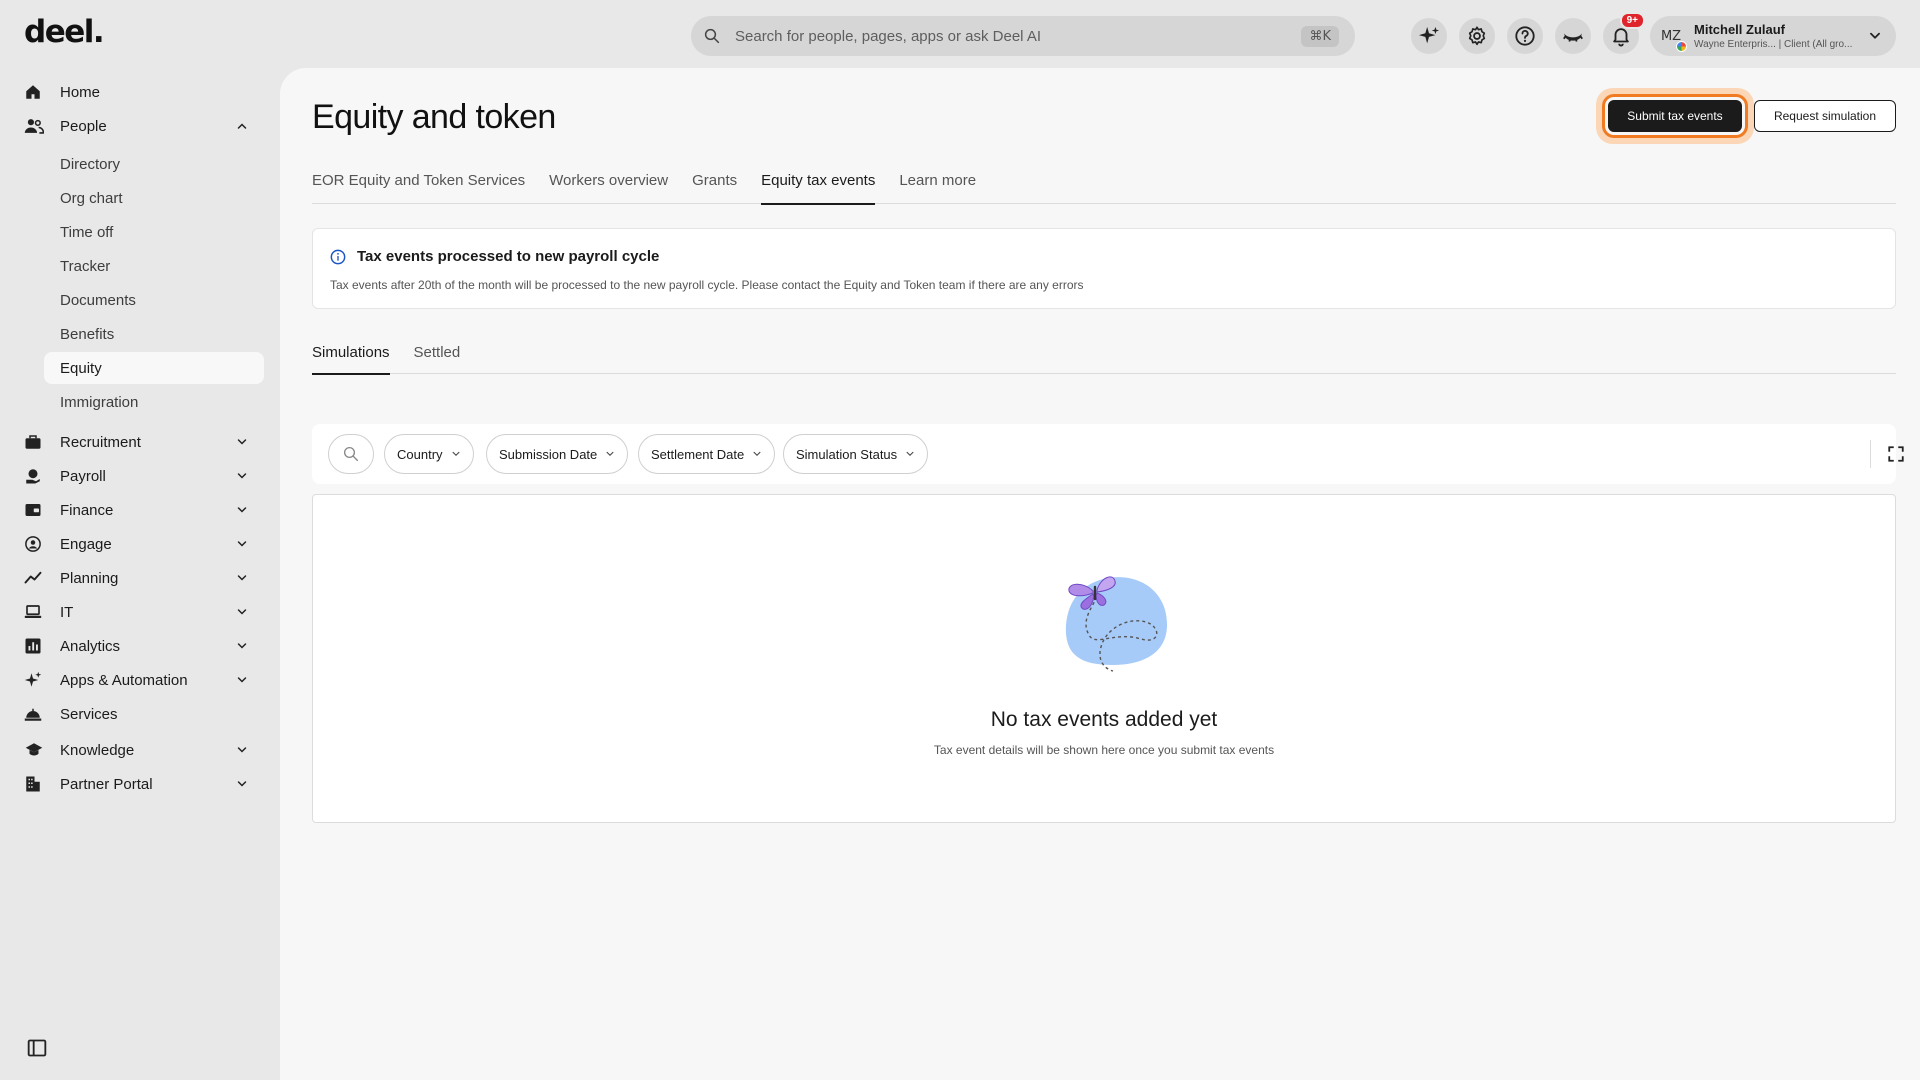 The image size is (1920, 1080). I want to click on gear-icon, so click(1477, 36).